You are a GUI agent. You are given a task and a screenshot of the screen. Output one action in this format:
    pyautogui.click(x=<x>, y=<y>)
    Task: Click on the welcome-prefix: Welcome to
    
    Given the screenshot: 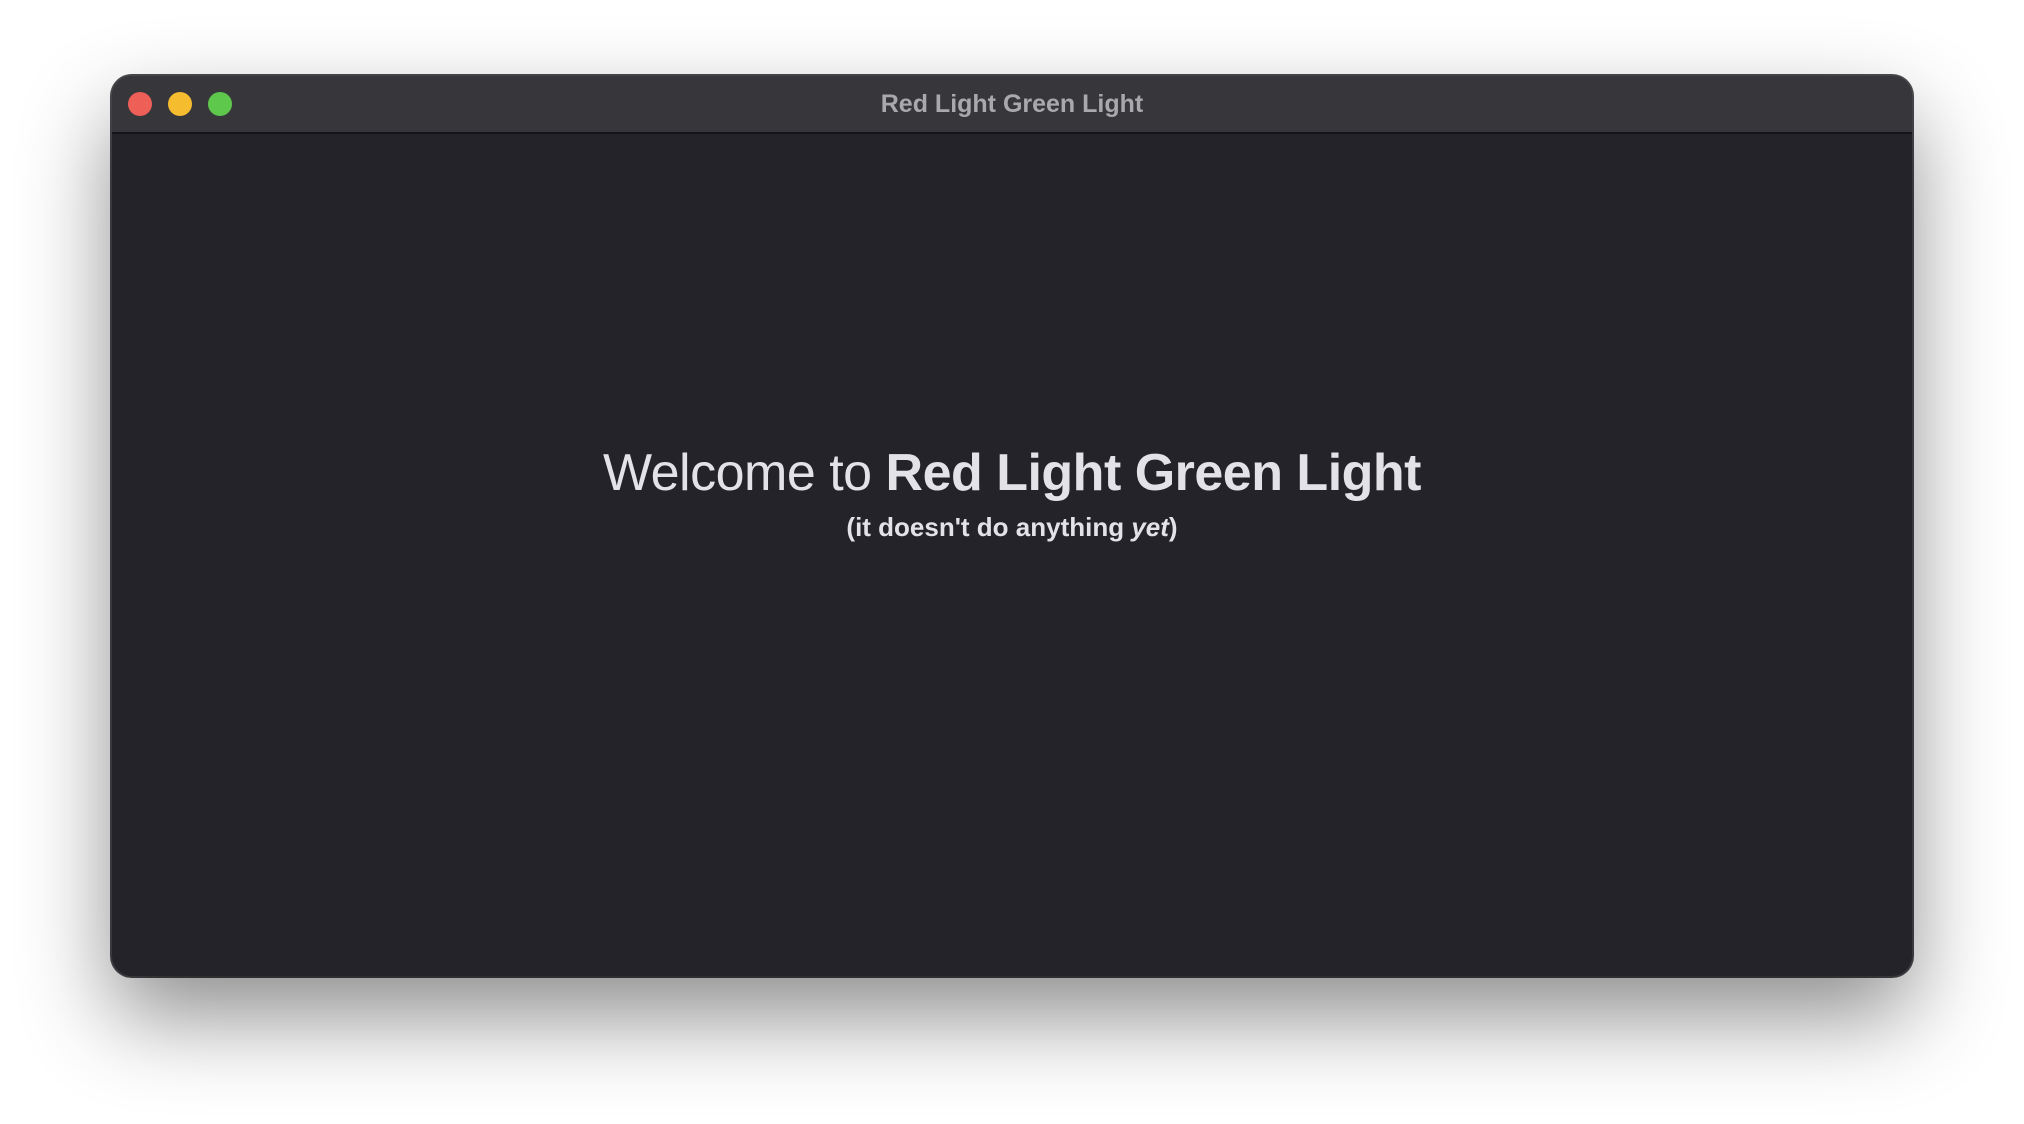 What is the action you would take?
    pyautogui.click(x=744, y=473)
    